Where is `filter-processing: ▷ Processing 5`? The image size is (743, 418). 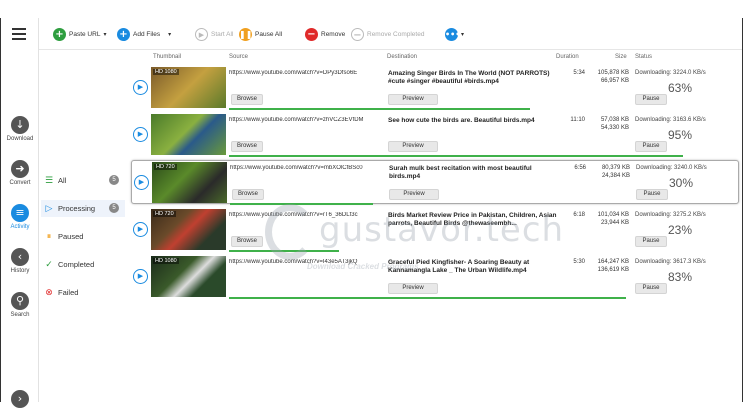 filter-processing: ▷ Processing 5 is located at coordinates (83, 208).